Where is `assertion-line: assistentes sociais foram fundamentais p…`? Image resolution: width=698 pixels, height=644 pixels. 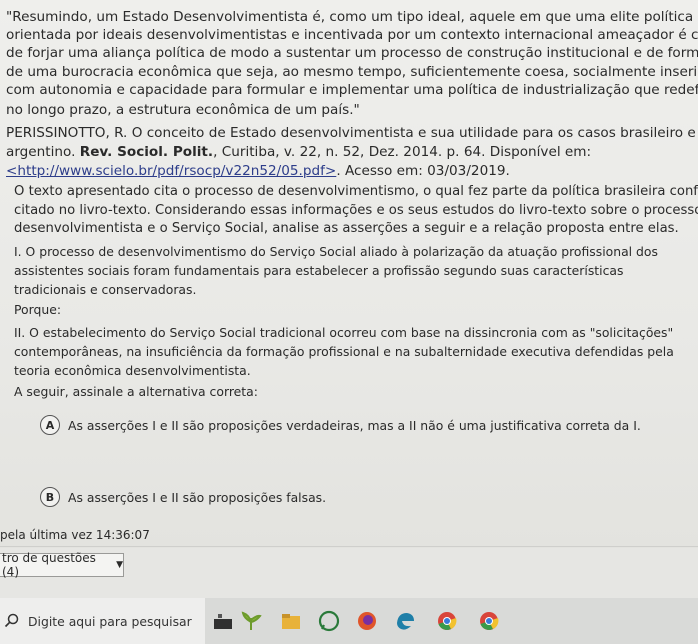 assertion-line: assistentes sociais foram fundamentais p… is located at coordinates (319, 270).